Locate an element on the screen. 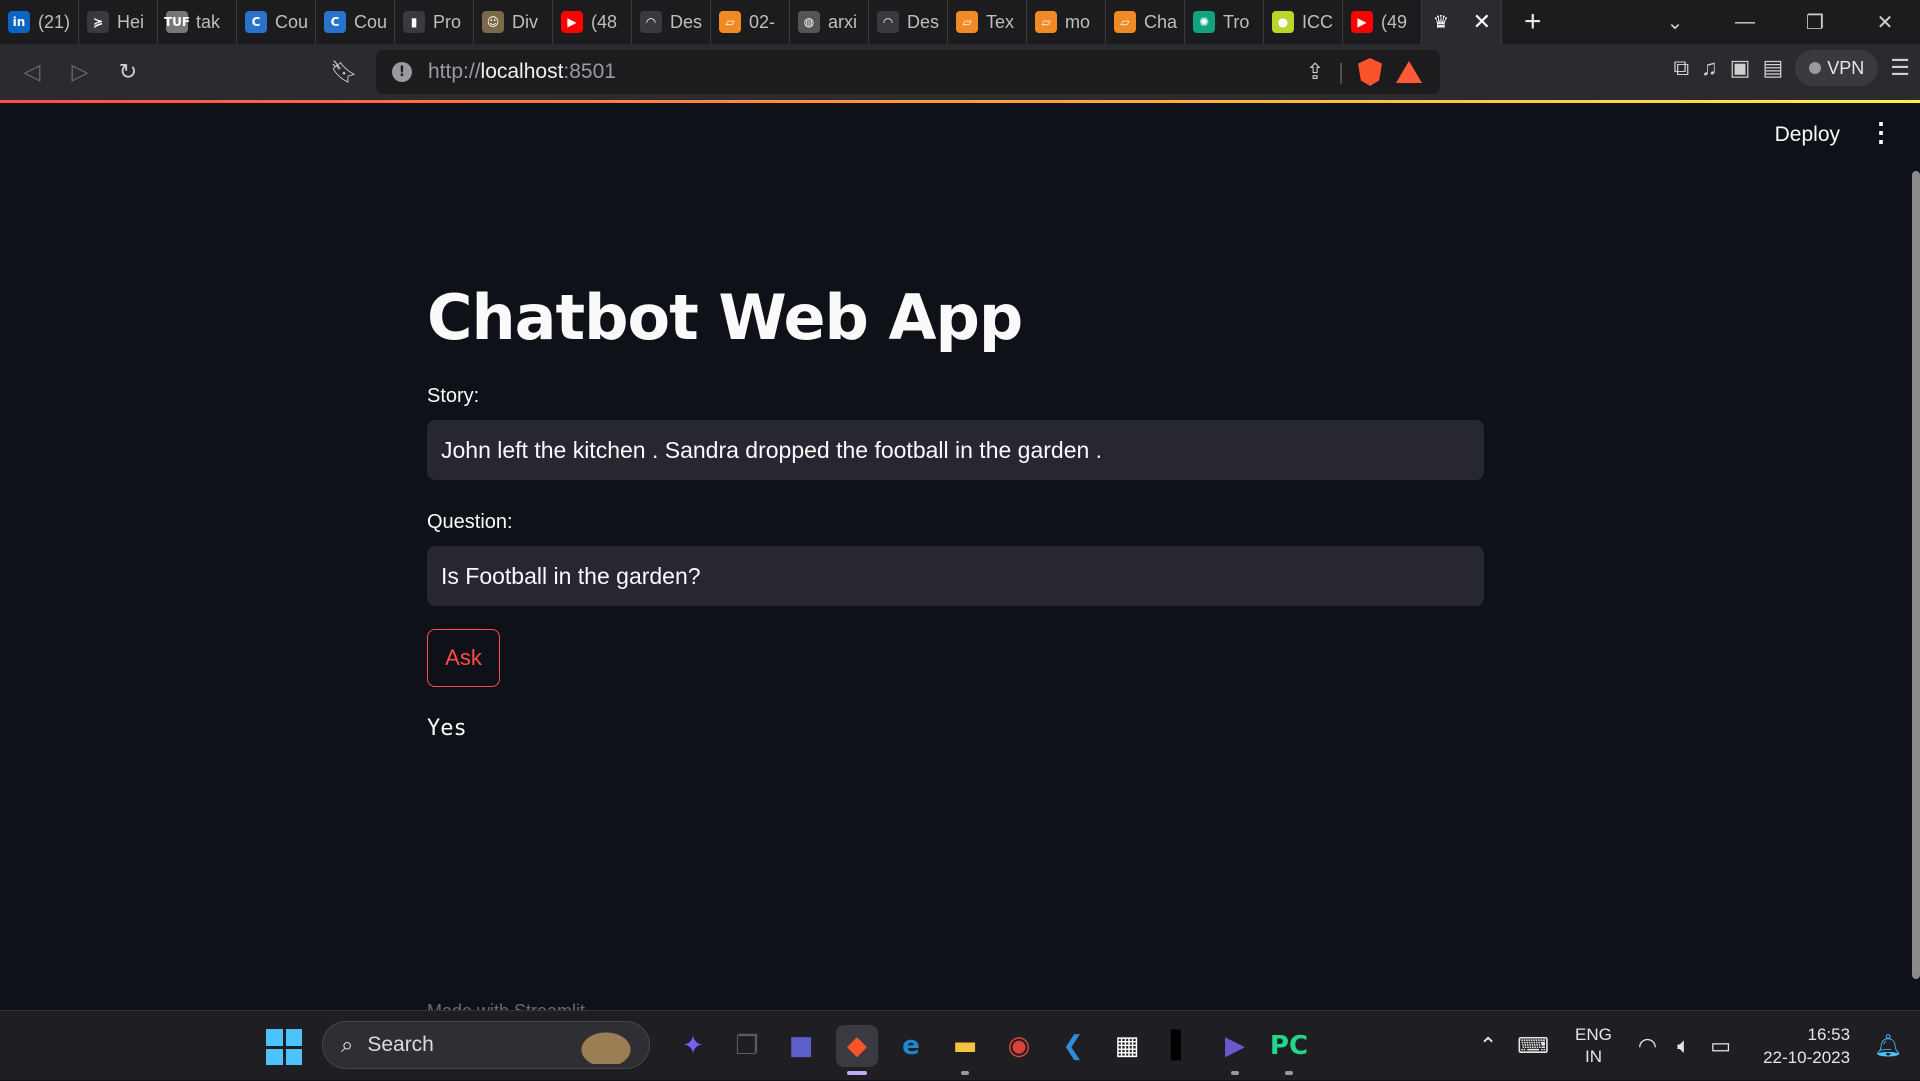  show-hidden-icons-chevron-icon: ⌃ is located at coordinates (1488, 1046).